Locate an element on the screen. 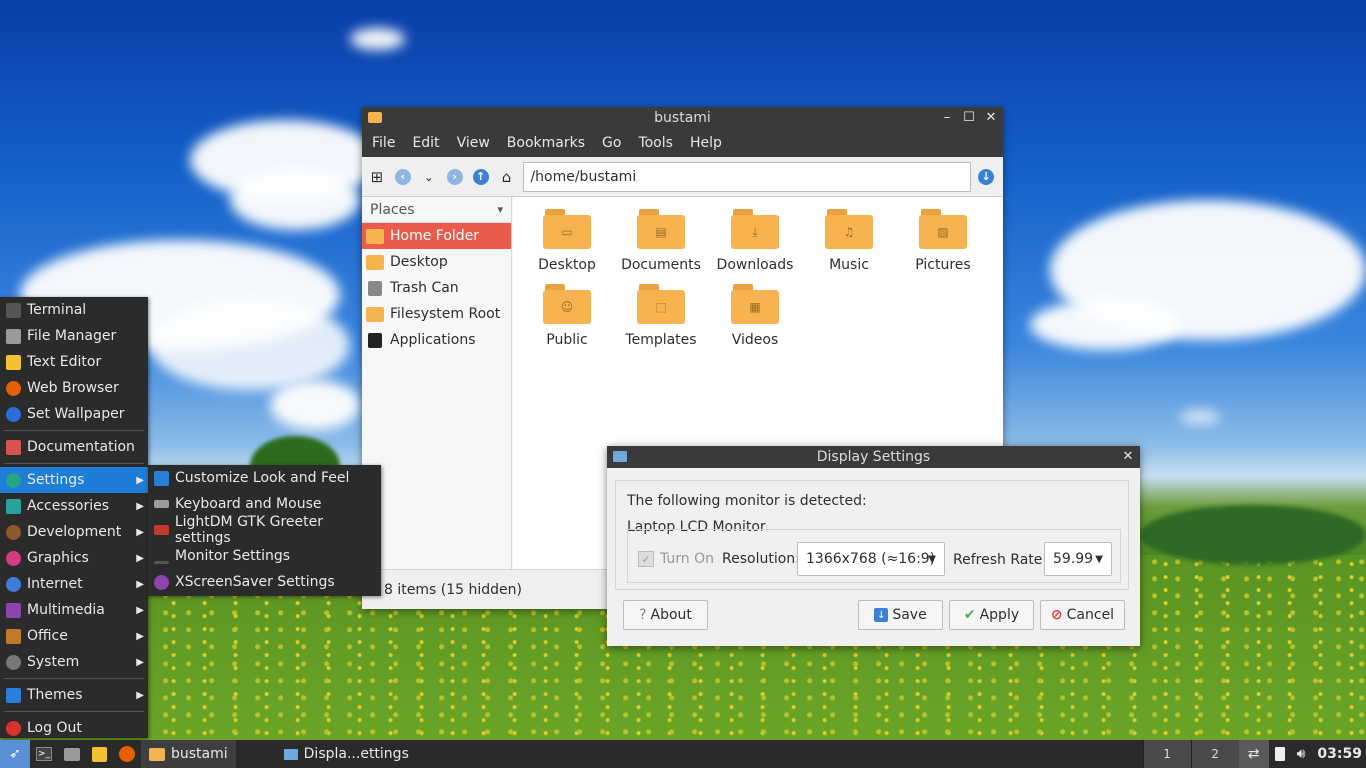 The height and width of the screenshot is (768, 1366). menu-bookmarks: Bookmarks is located at coordinates (550, 143).